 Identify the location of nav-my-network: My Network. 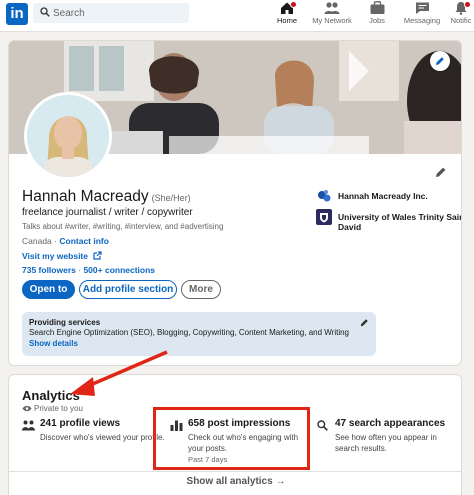
(332, 13).